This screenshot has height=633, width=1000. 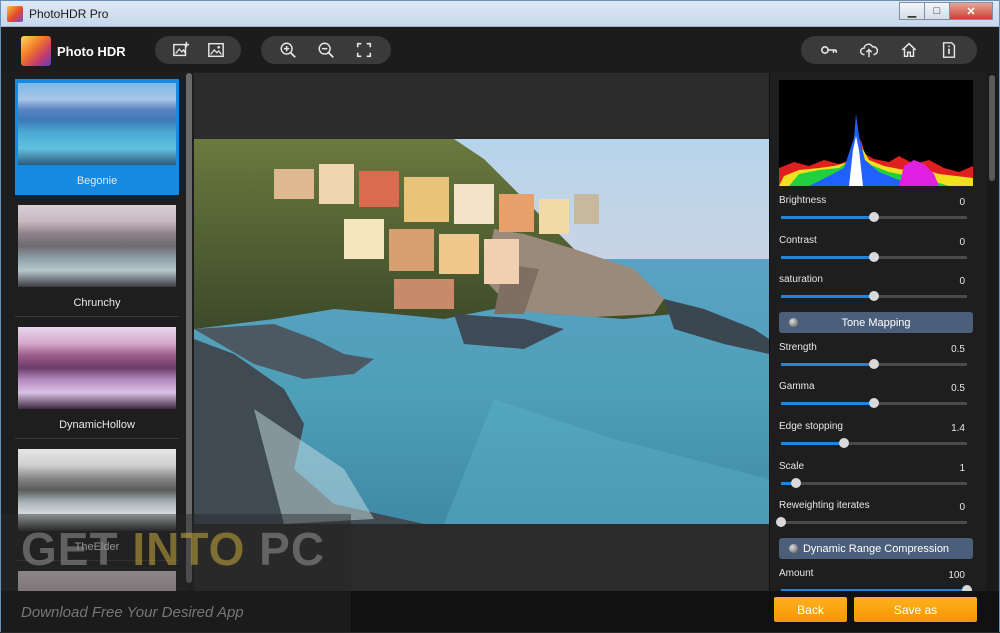 What do you see at coordinates (824, 505) in the screenshot?
I see `slider-label: Reweighting iterates` at bounding box center [824, 505].